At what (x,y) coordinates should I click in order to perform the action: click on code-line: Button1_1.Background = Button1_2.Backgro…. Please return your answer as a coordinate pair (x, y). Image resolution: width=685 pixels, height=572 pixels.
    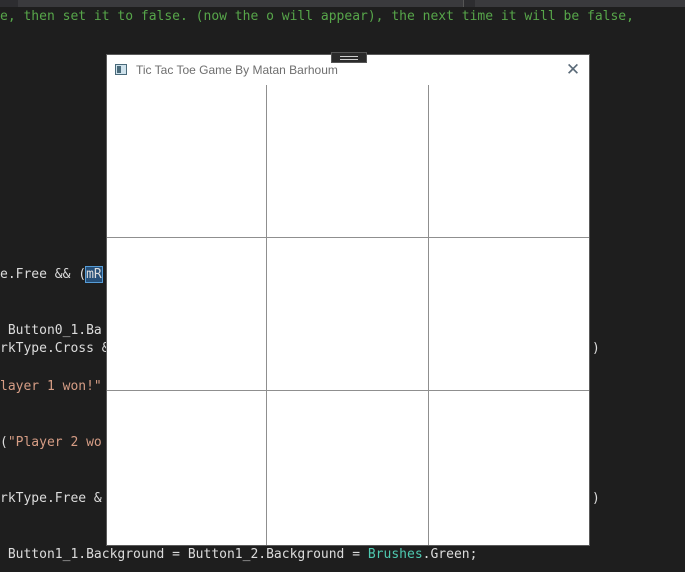
    Looking at the image, I should click on (239, 554).